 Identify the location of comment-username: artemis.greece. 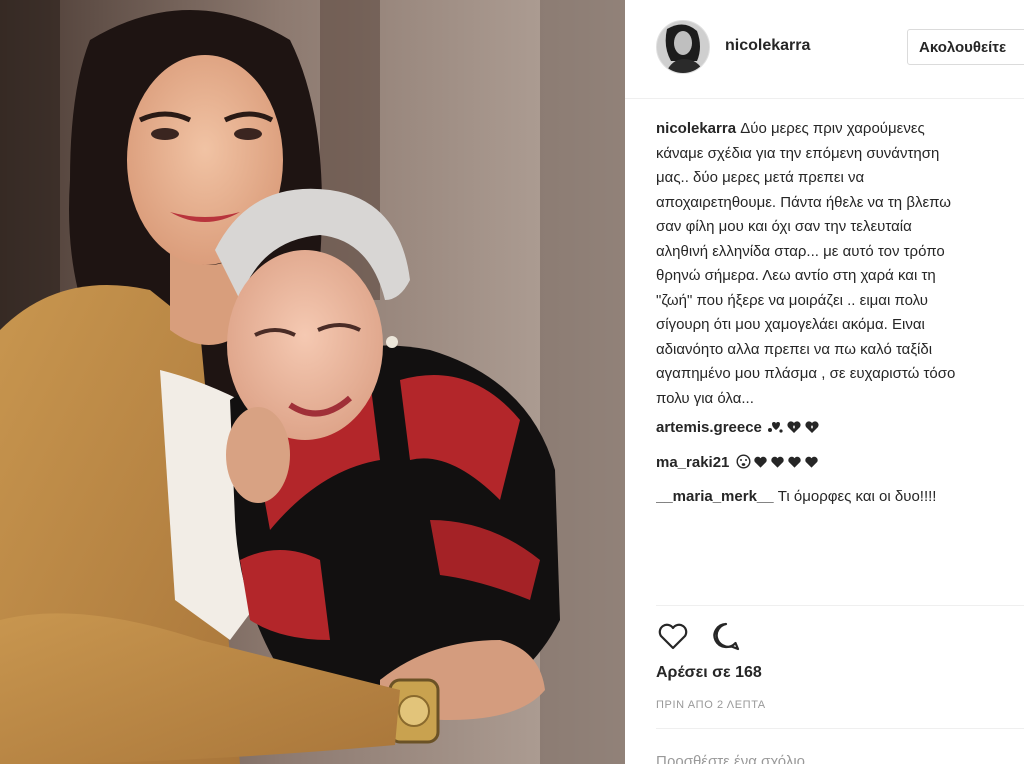
(709, 427).